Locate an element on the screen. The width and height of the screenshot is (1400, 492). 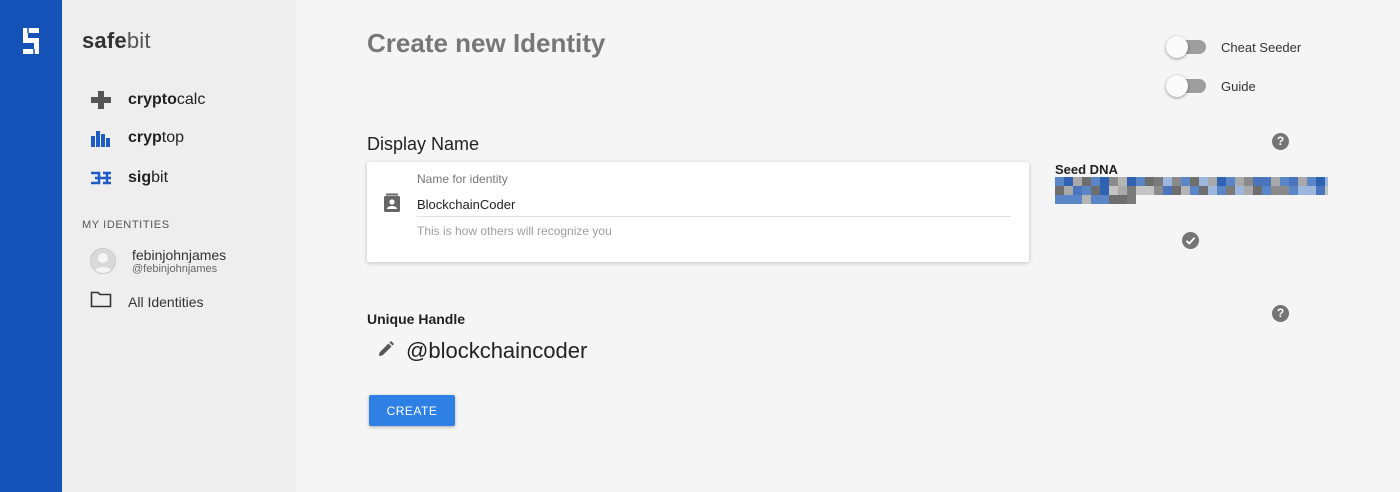
identity-name: febinjohnjames is located at coordinates (179, 255).